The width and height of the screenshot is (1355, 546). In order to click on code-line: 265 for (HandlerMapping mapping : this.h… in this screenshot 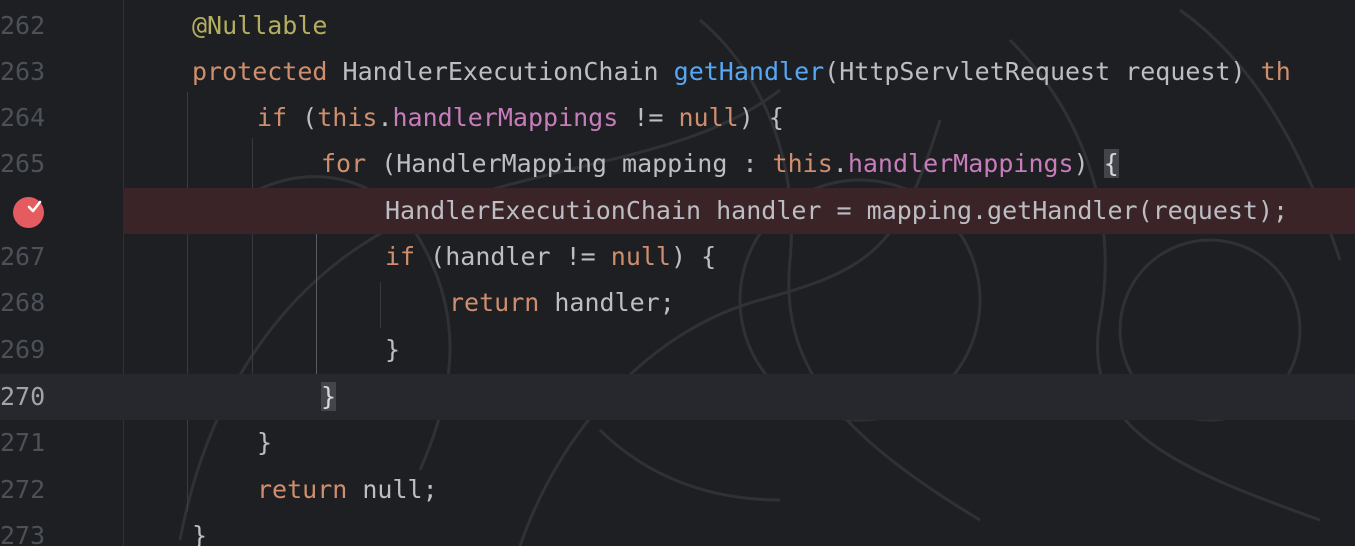, I will do `click(677, 164)`.